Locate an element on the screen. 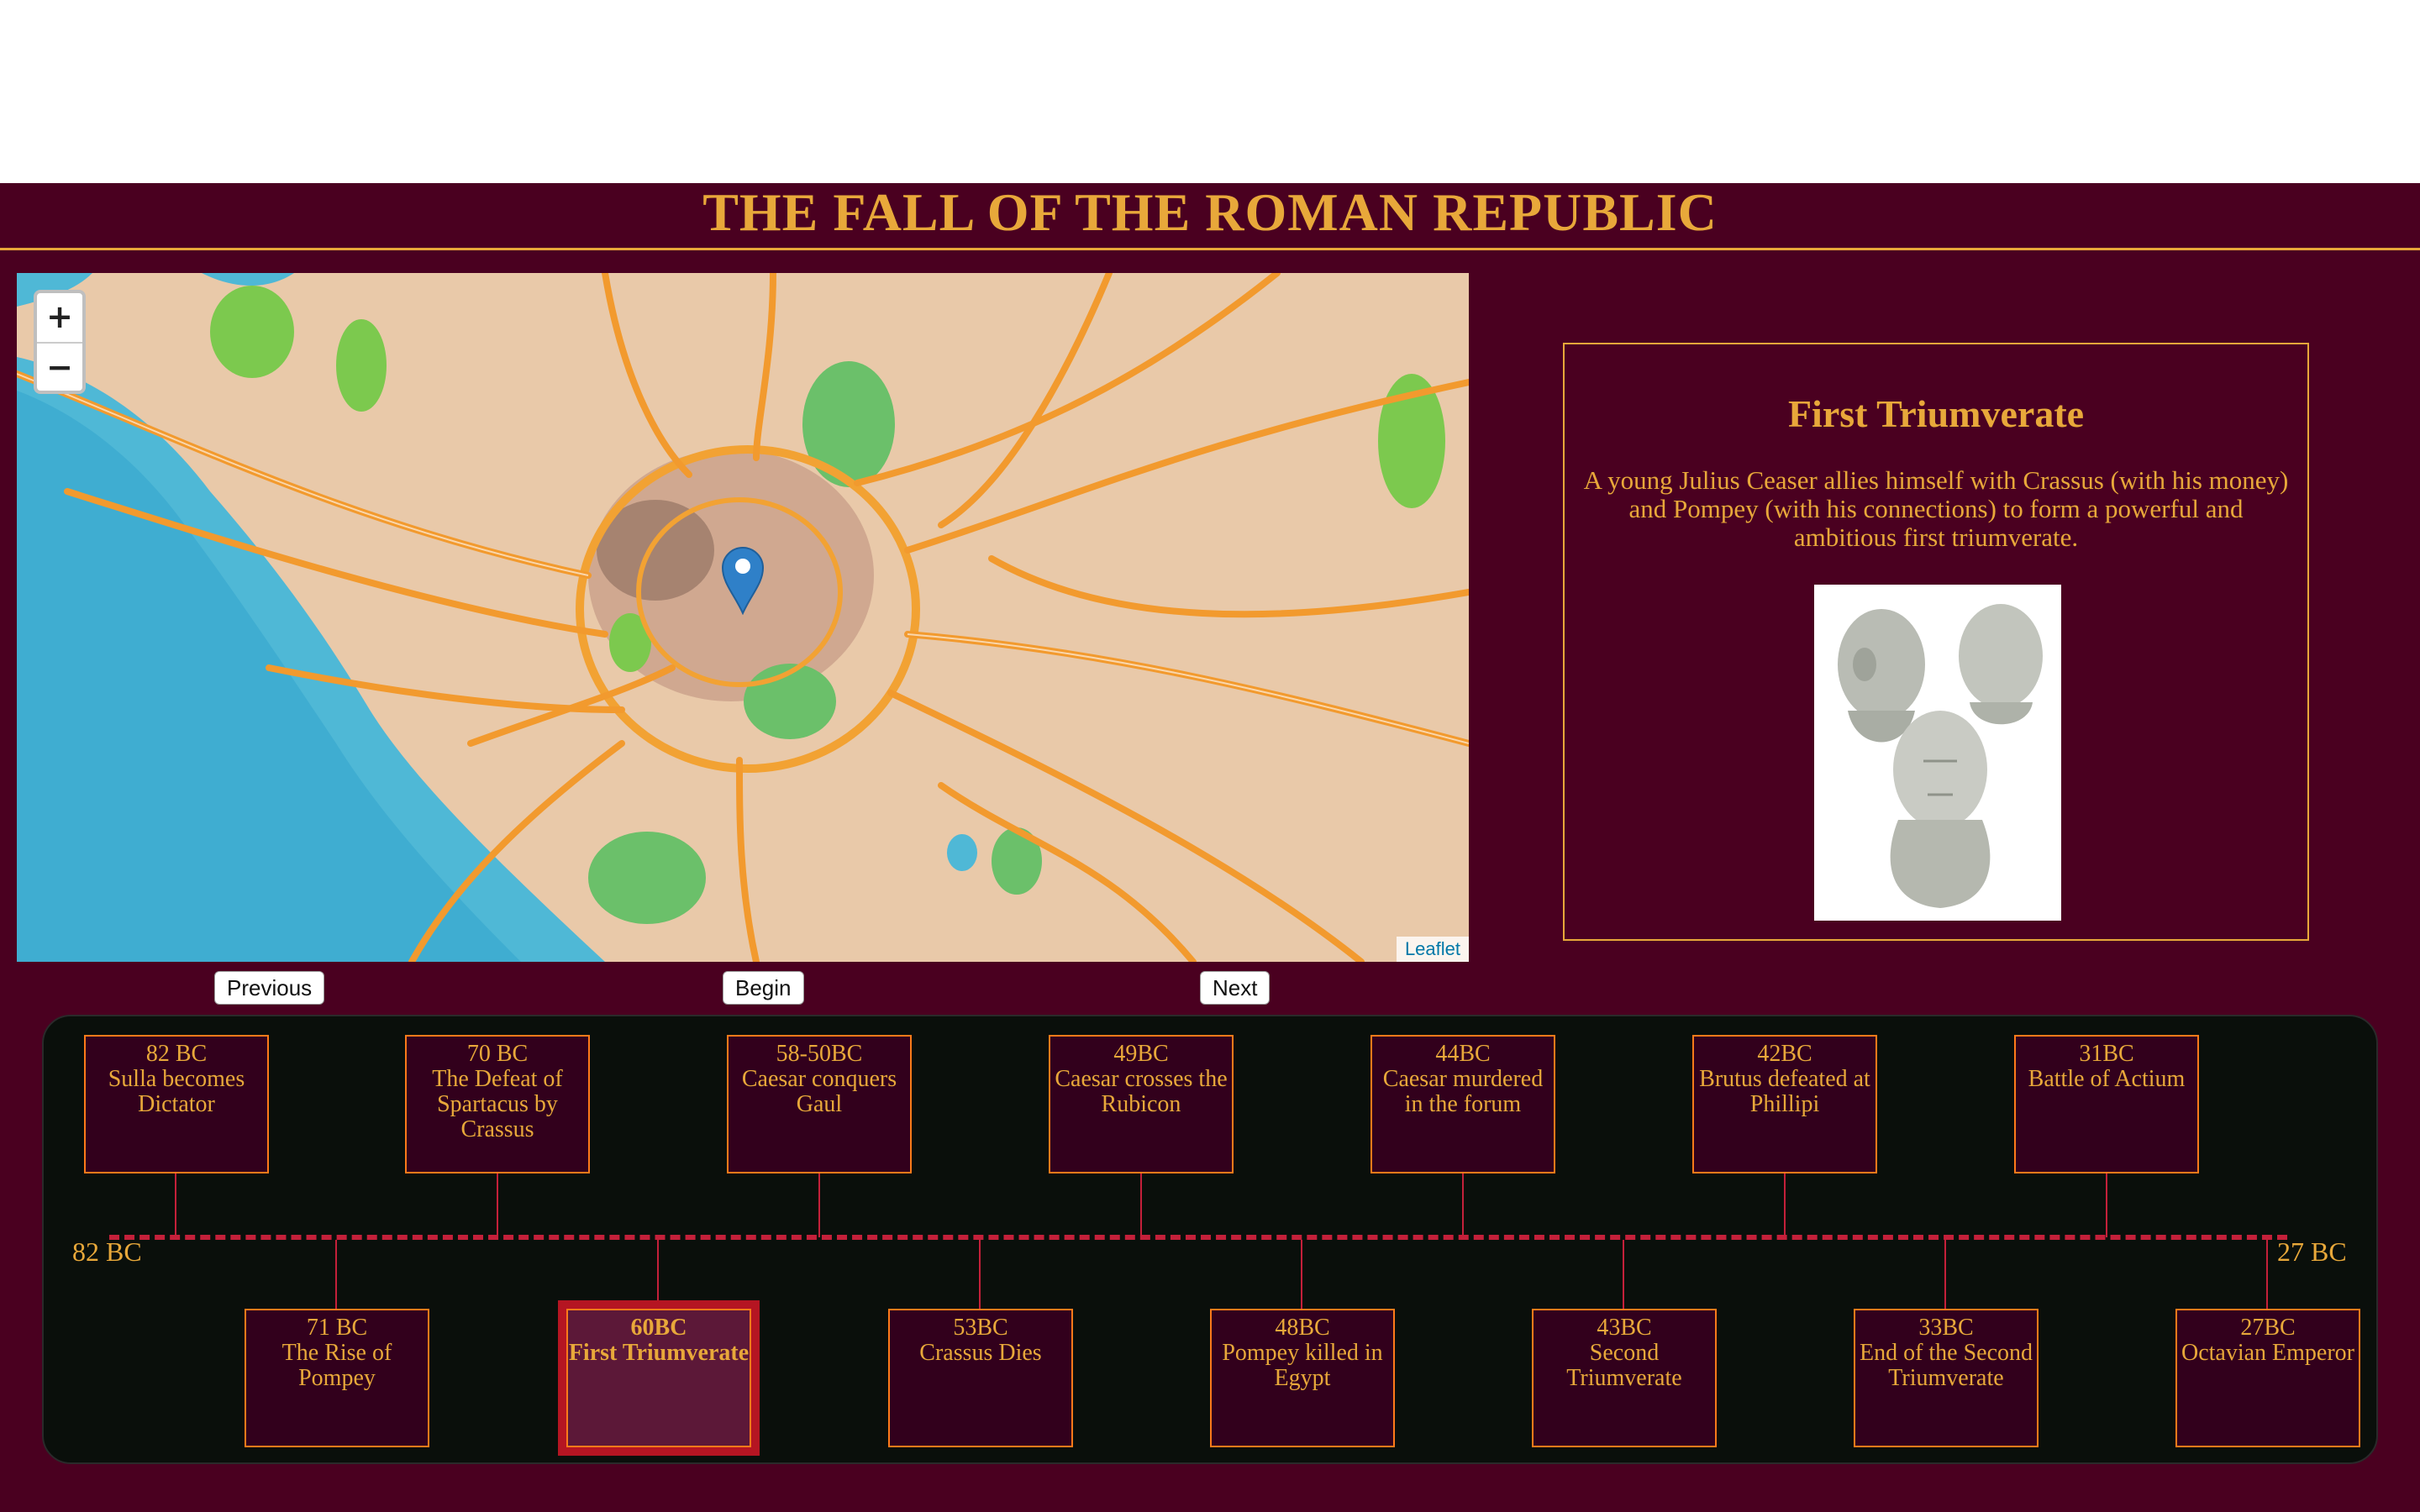 The height and width of the screenshot is (1512, 2420). event-title: The Defeat of Spartacus by Crassus is located at coordinates (497, 1104).